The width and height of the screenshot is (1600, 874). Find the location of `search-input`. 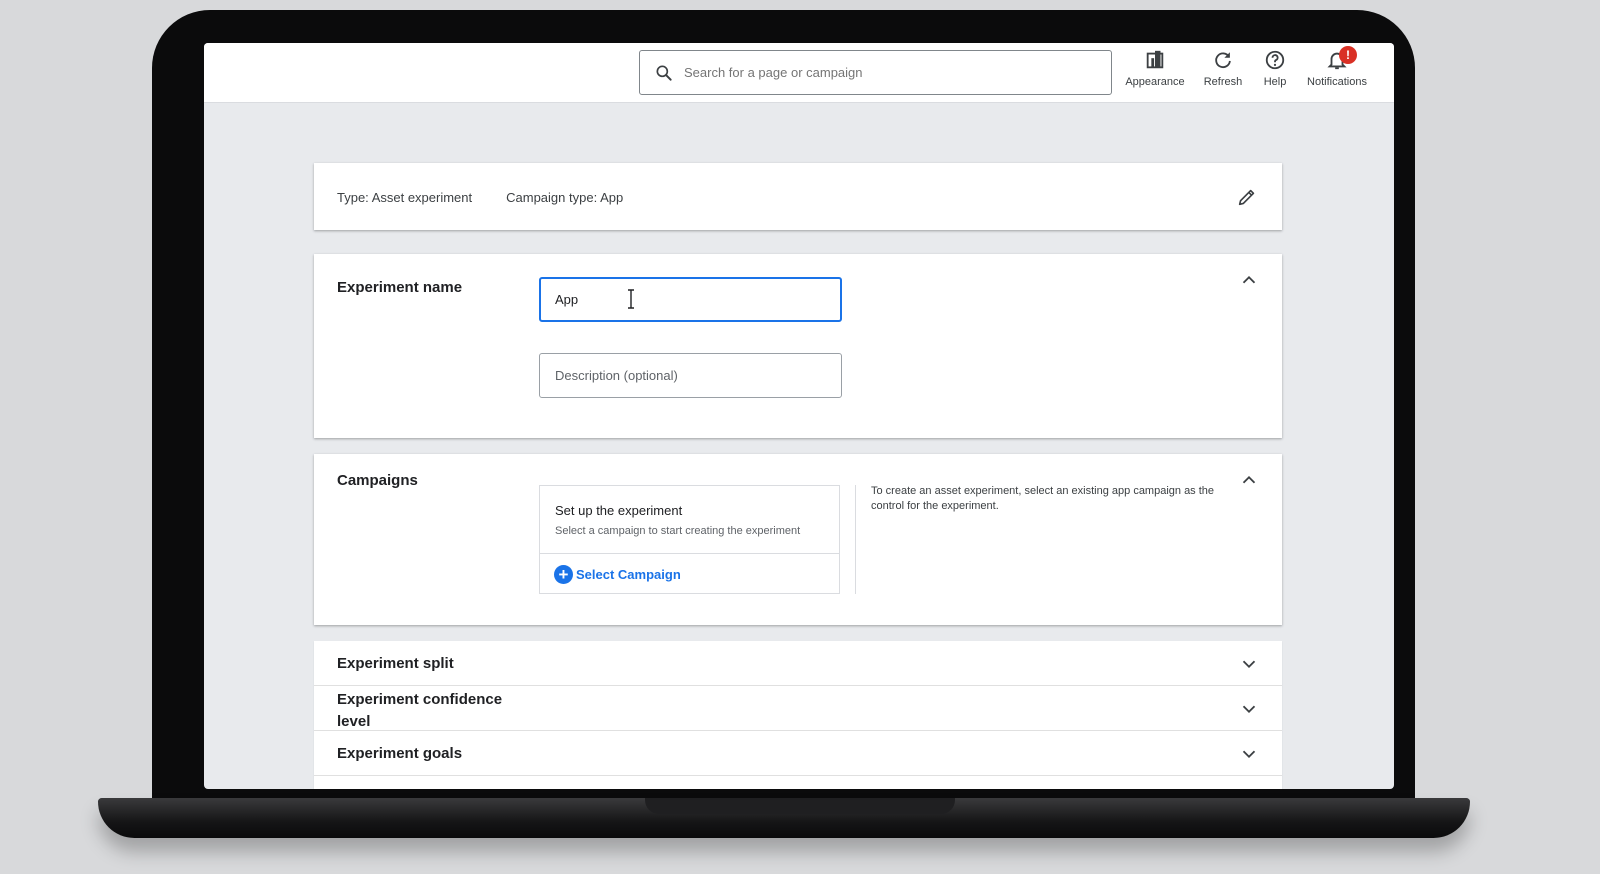

search-input is located at coordinates (884, 72).